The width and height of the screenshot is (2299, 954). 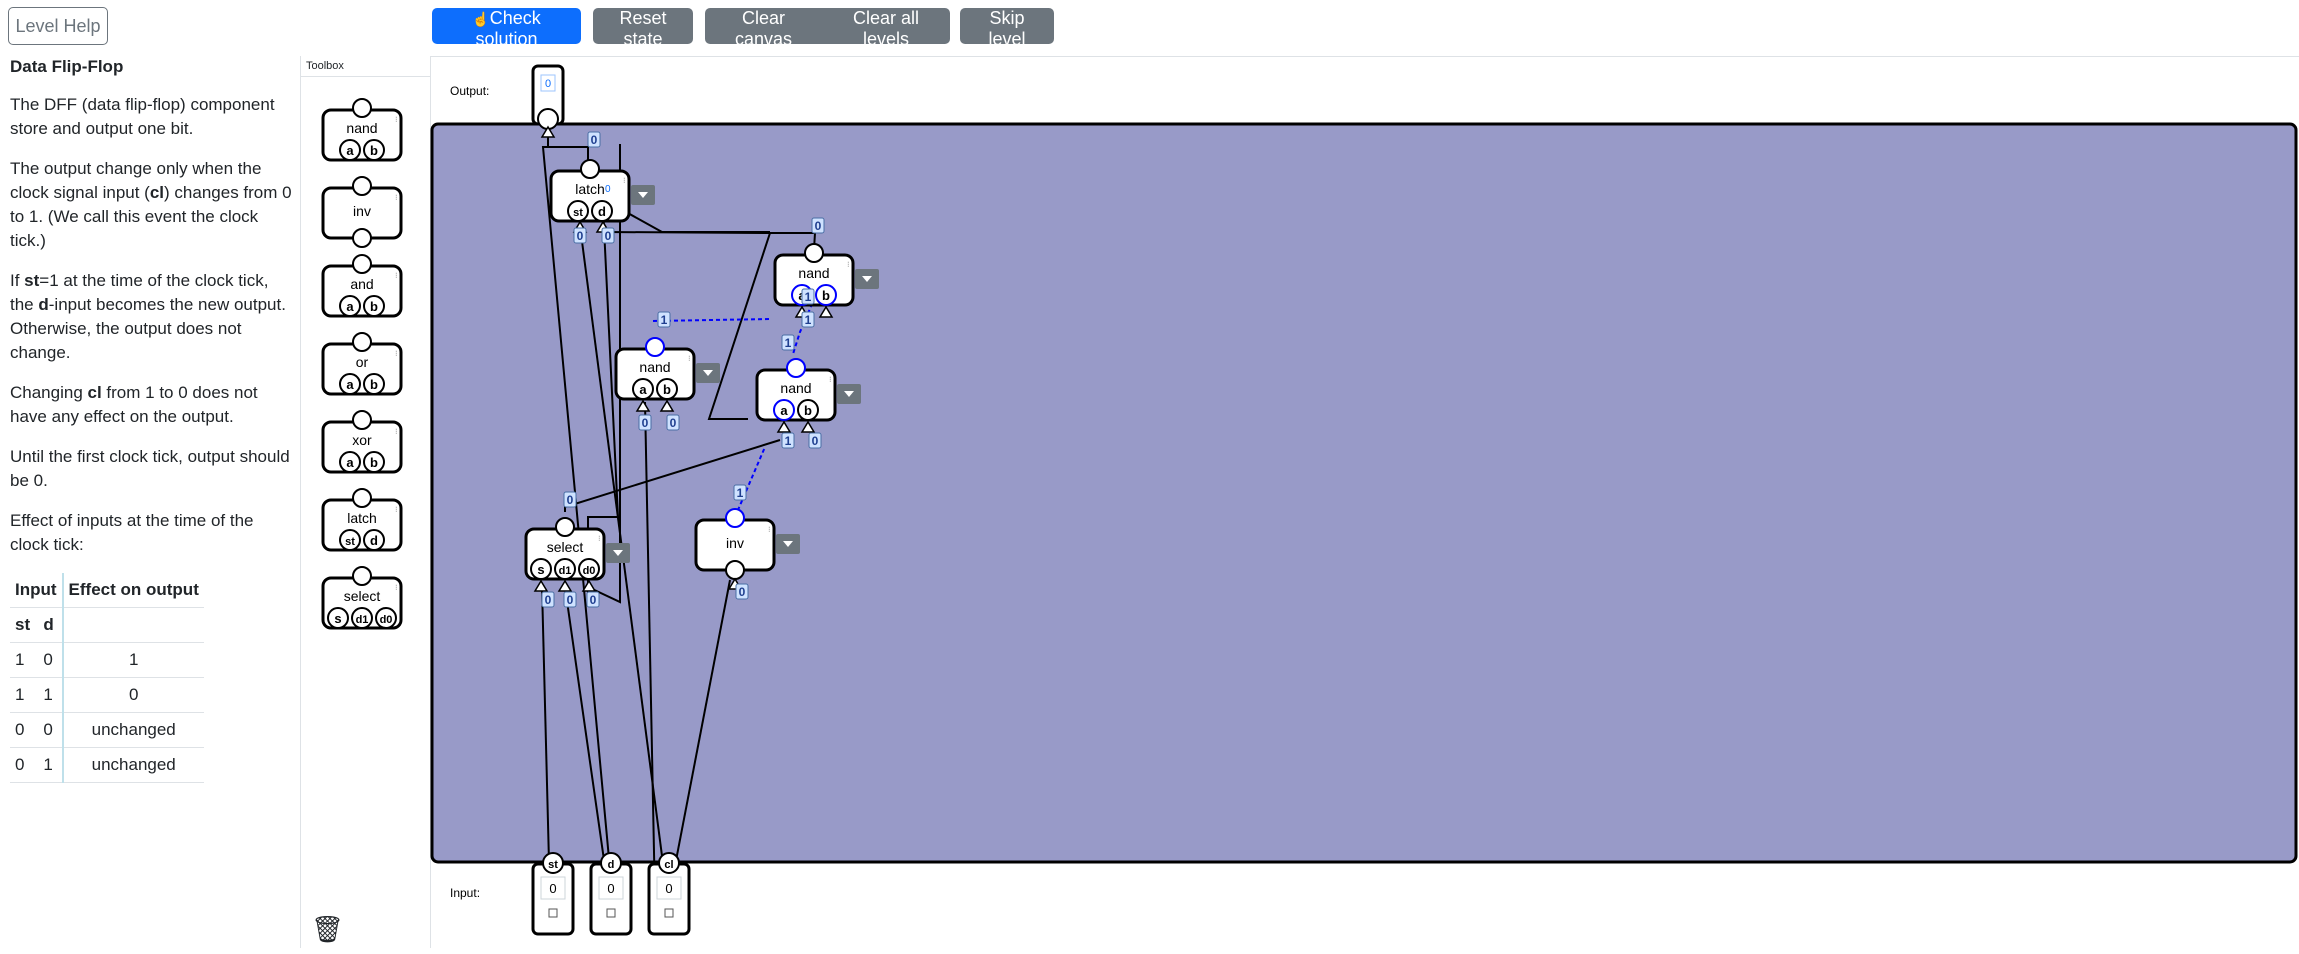 What do you see at coordinates (608, 236) in the screenshot?
I see `wire-value-latch-d: 0` at bounding box center [608, 236].